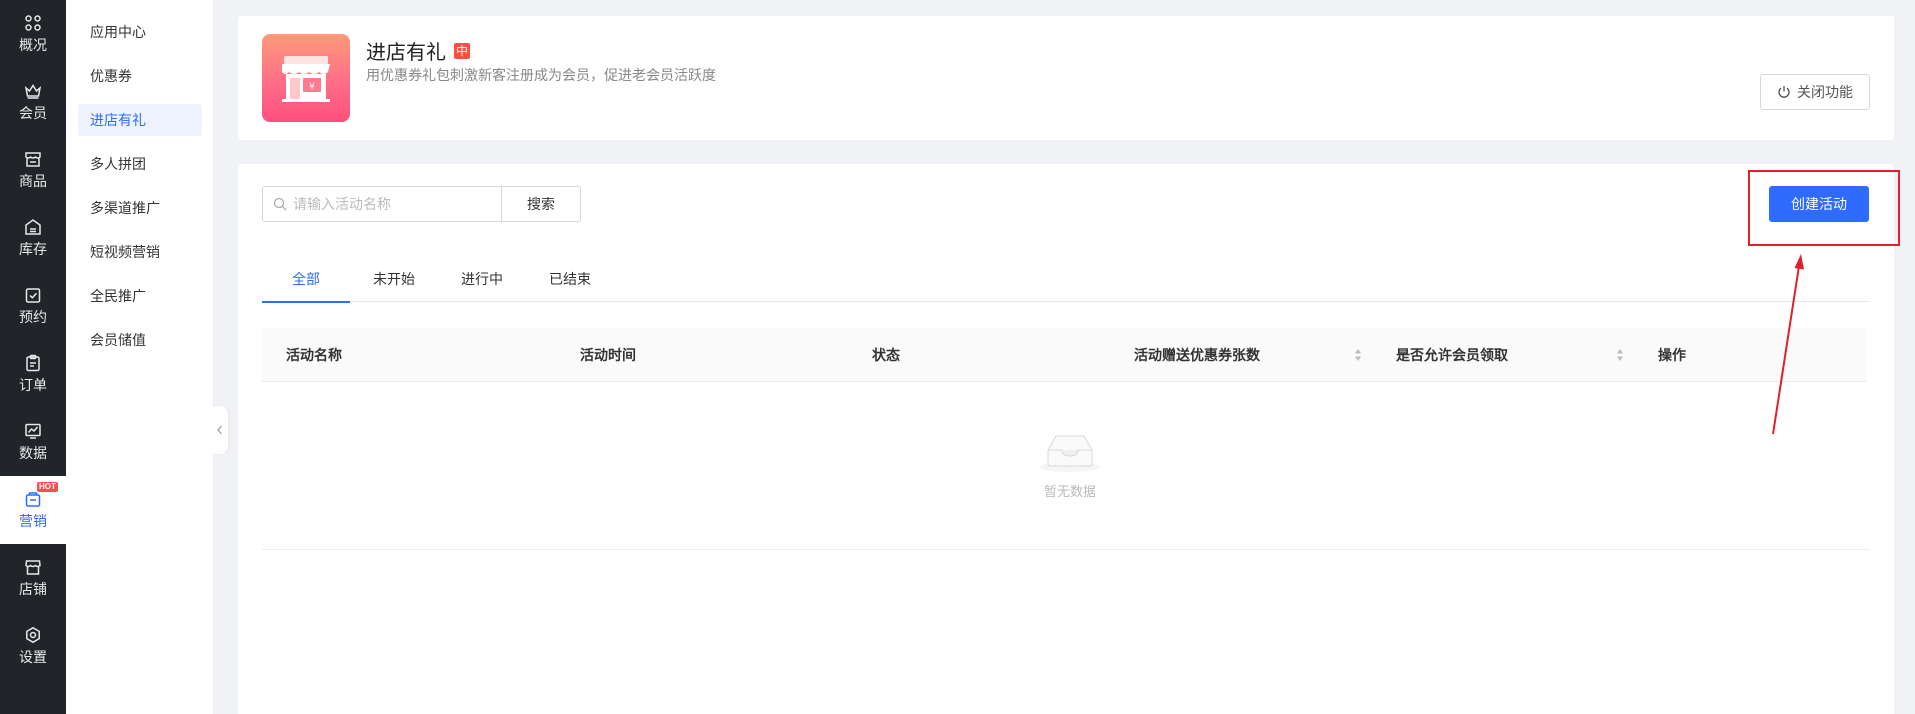 The image size is (1915, 714). What do you see at coordinates (33, 34) in the screenshot?
I see `nav-item-overview: 概况` at bounding box center [33, 34].